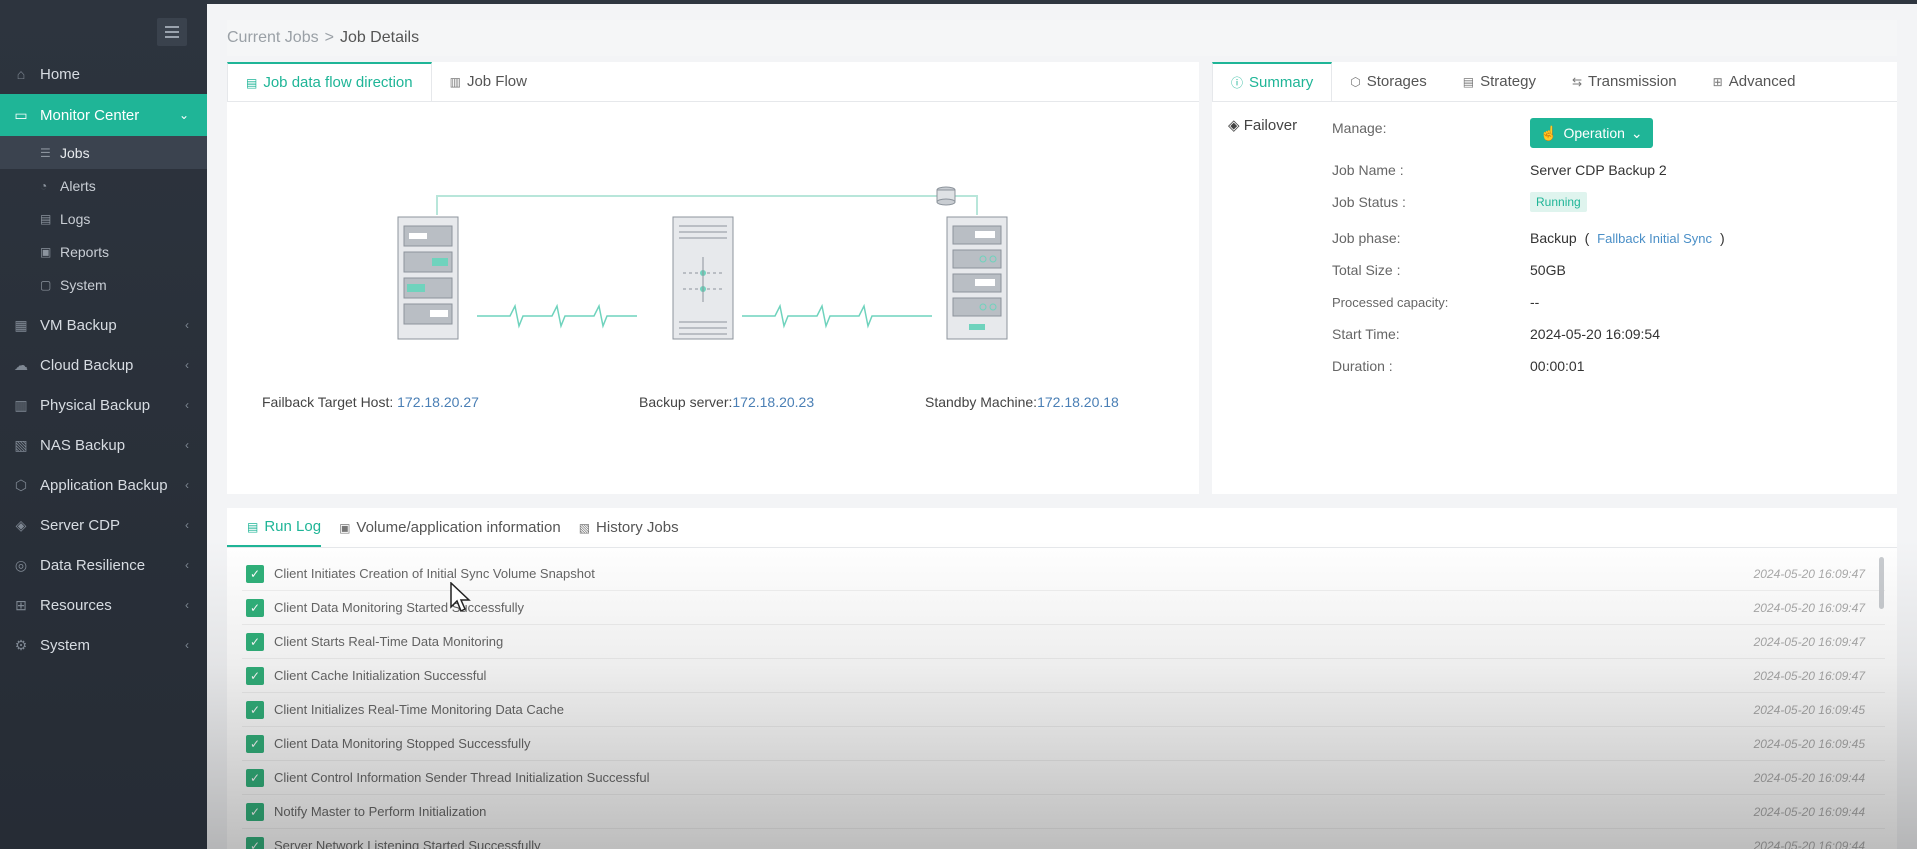  Describe the element at coordinates (183, 115) in the screenshot. I see `chevron-down-icon: ⌄` at that location.